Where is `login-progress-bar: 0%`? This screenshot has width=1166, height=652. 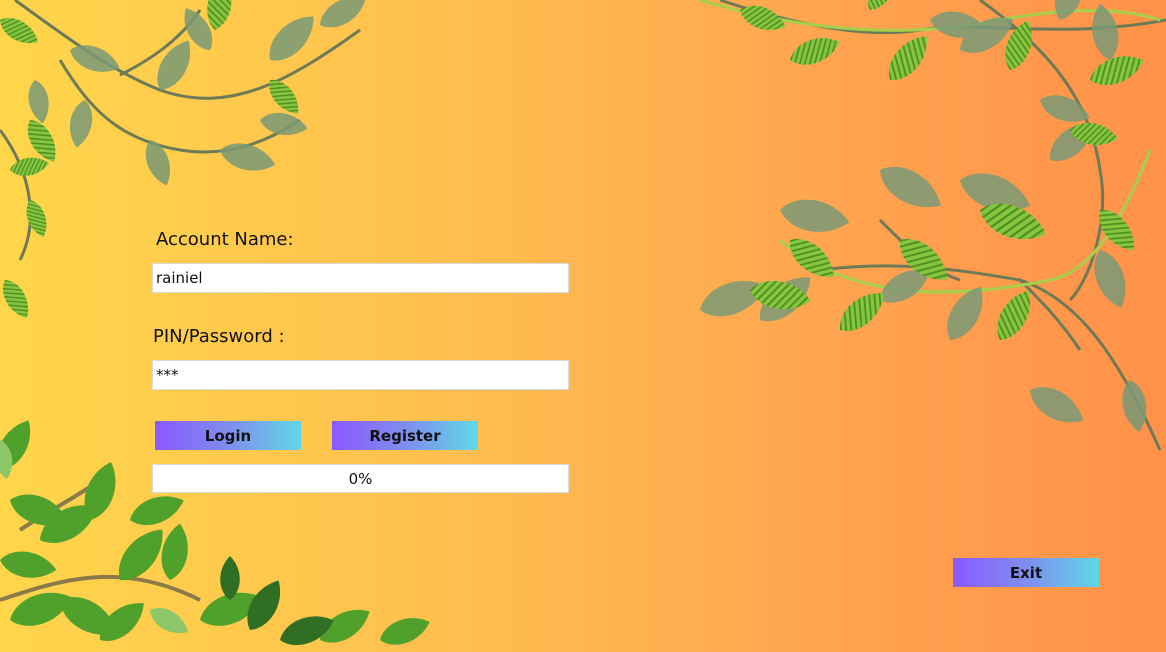
login-progress-bar: 0% is located at coordinates (360, 478).